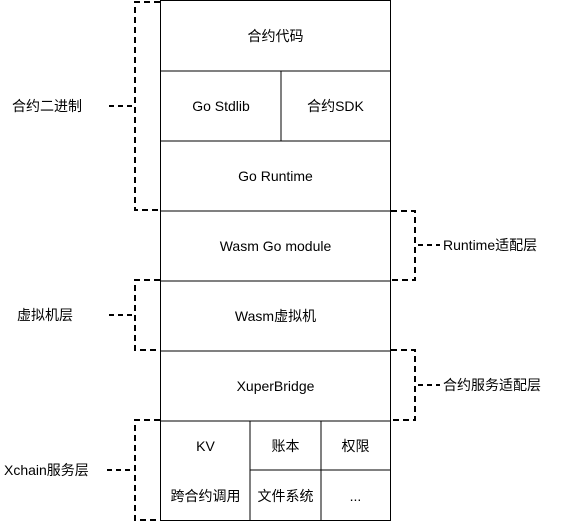 This screenshot has height=522, width=571. I want to click on bracket-contract-service-adapter, so click(403, 385).